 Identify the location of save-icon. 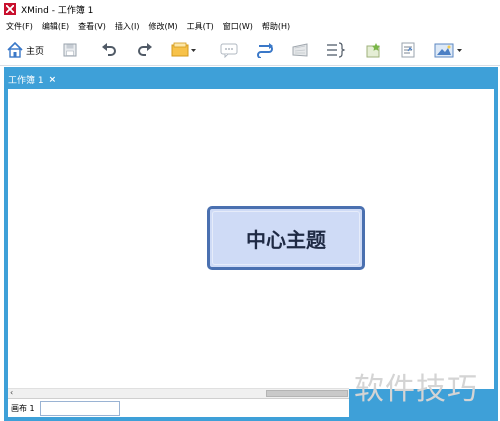
(70, 50).